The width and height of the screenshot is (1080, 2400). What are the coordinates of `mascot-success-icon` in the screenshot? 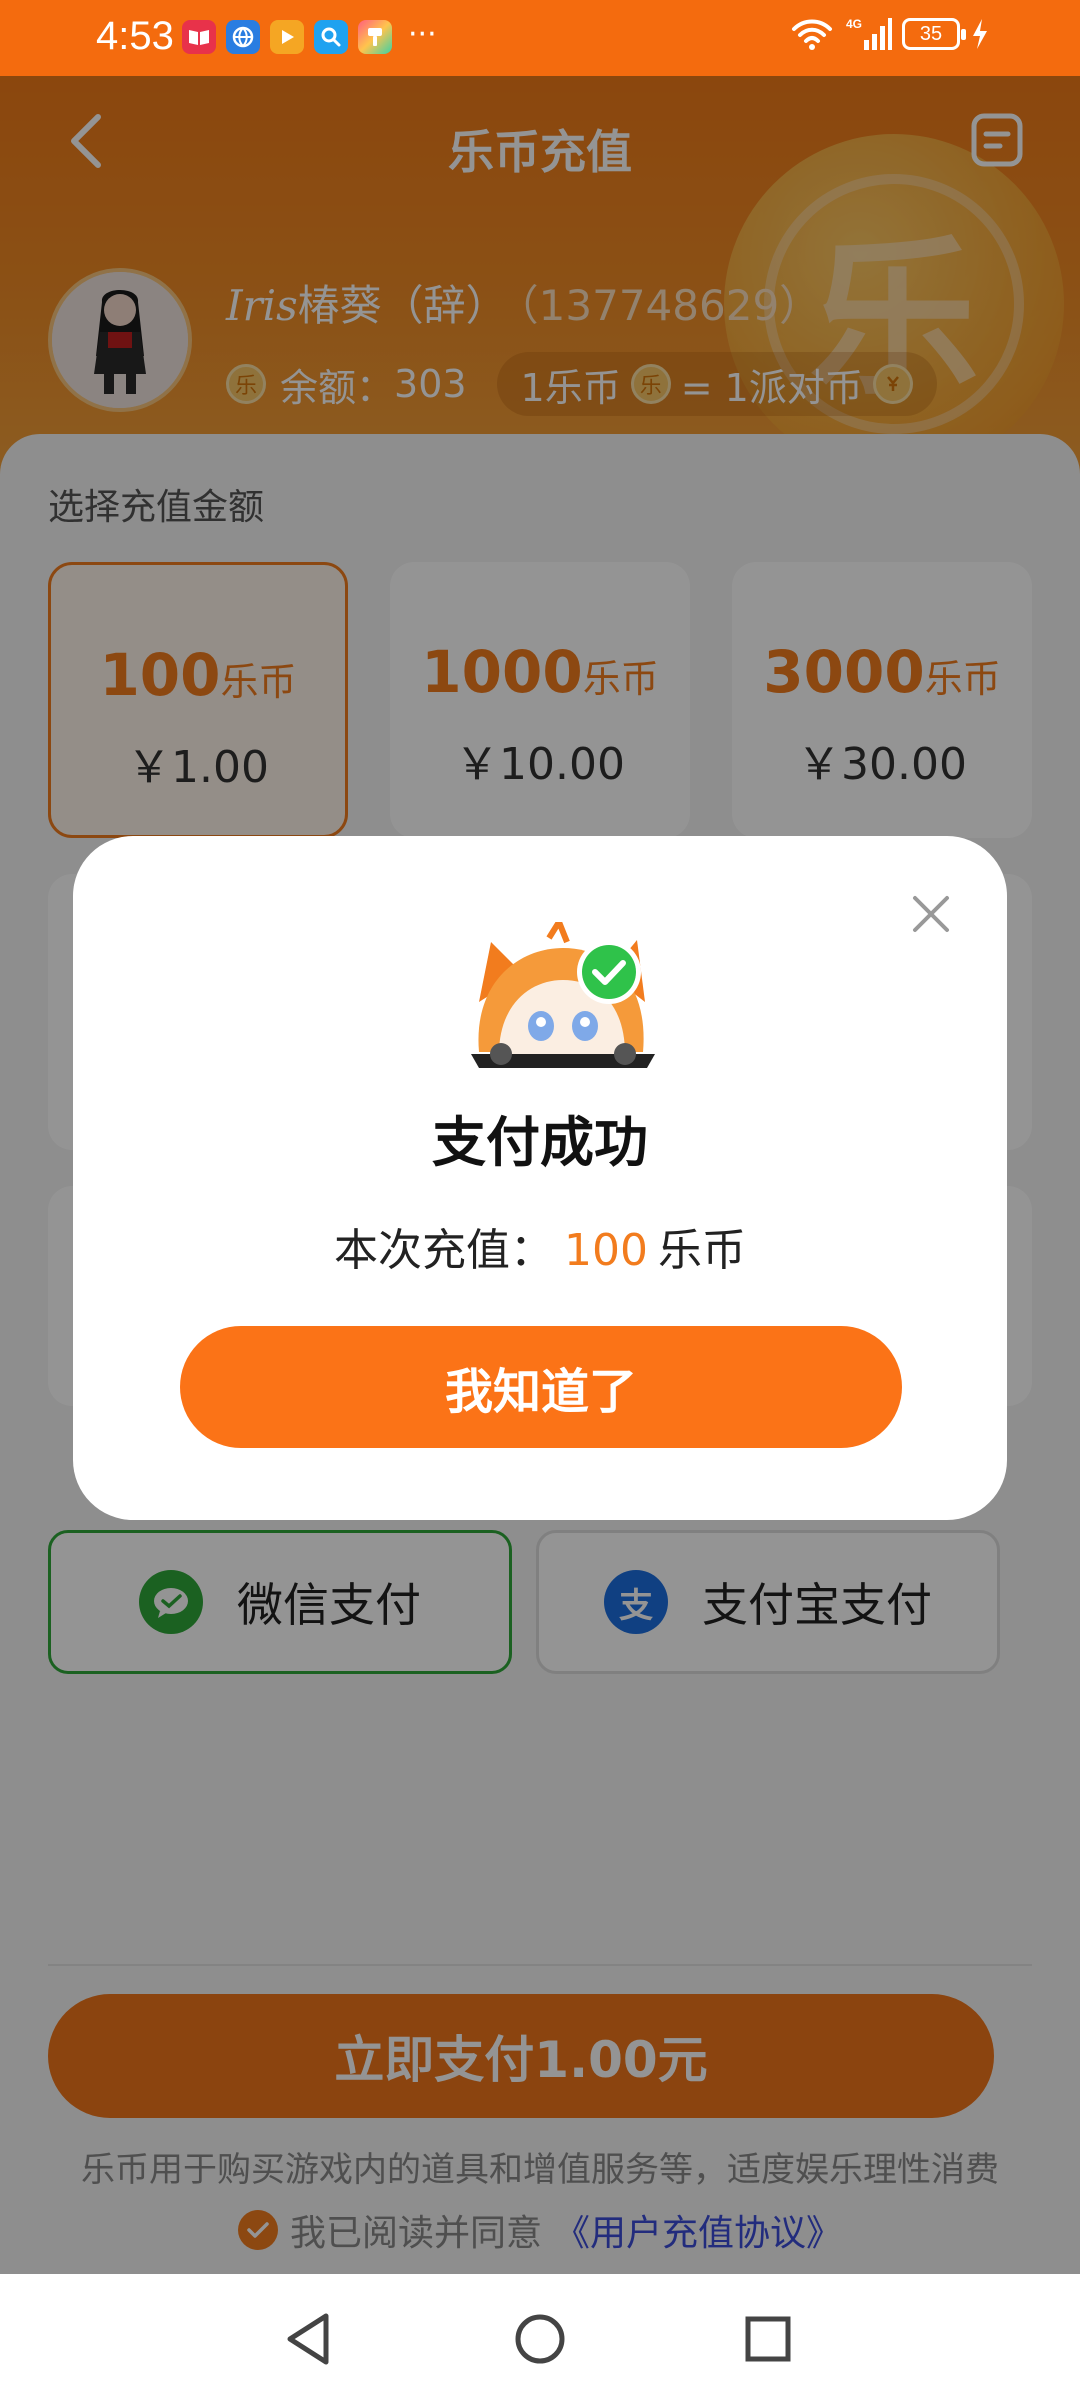 It's located at (563, 995).